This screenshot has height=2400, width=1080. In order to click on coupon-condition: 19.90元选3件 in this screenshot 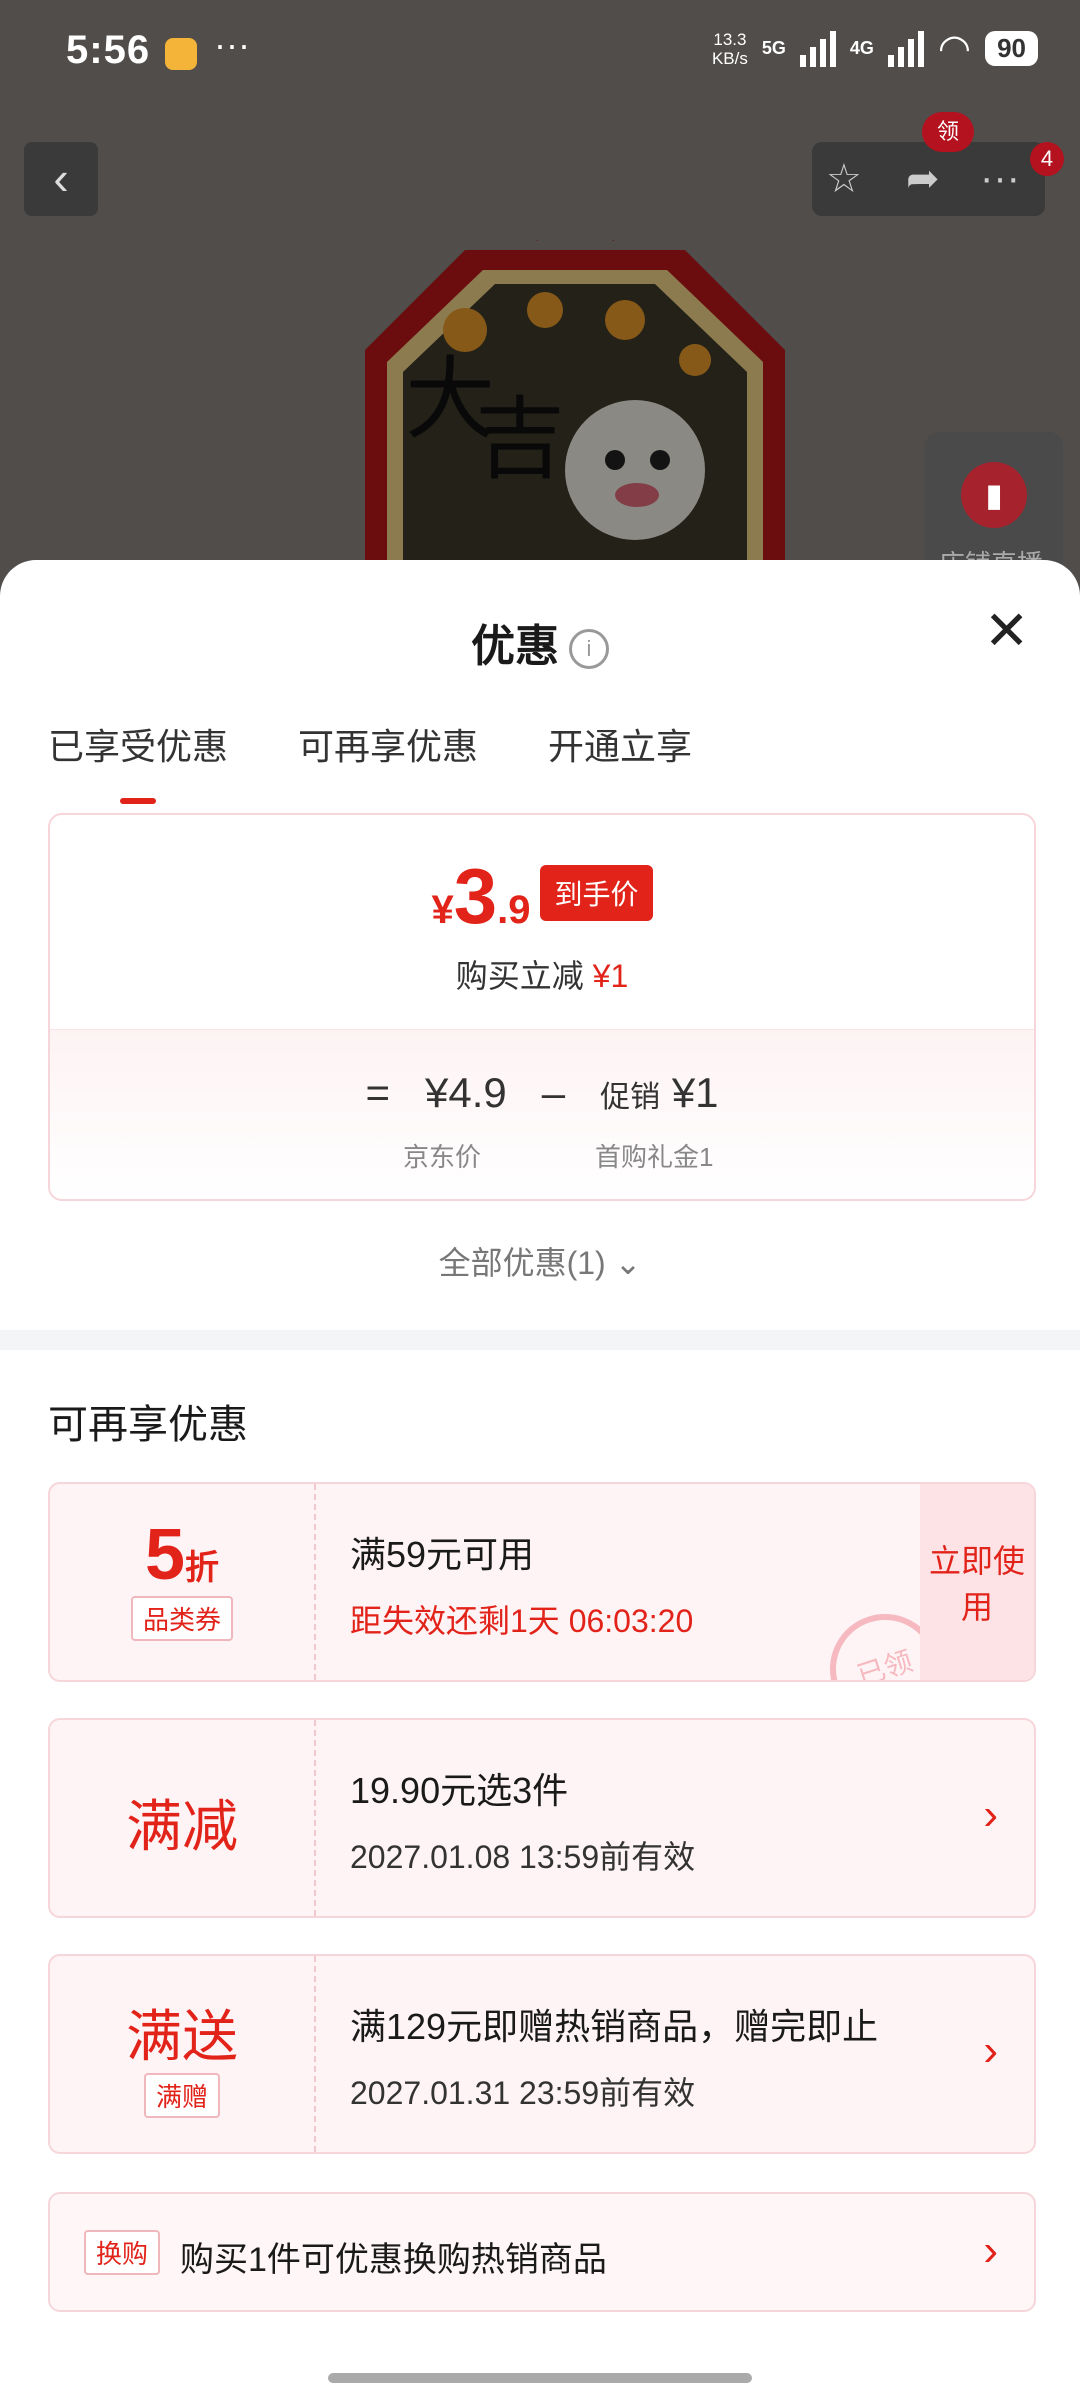, I will do `click(459, 1790)`.